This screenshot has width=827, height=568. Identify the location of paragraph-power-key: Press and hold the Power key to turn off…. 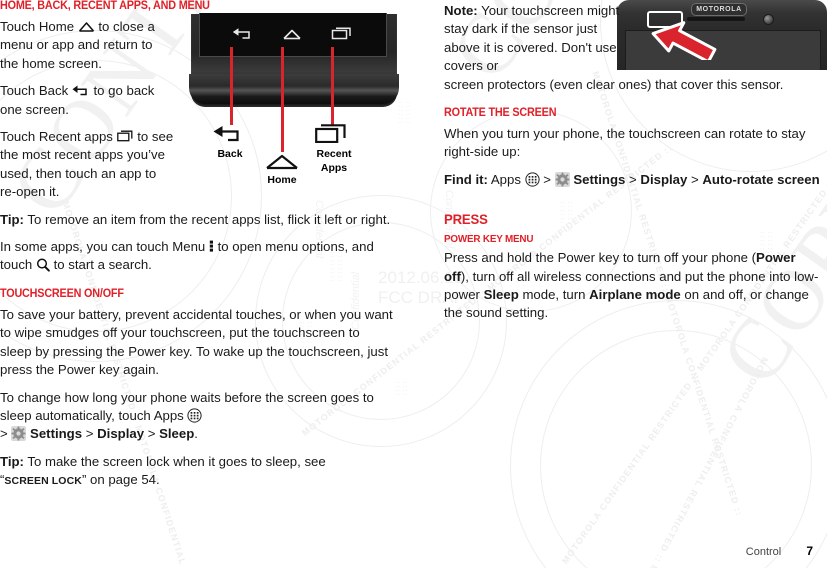
(634, 286).